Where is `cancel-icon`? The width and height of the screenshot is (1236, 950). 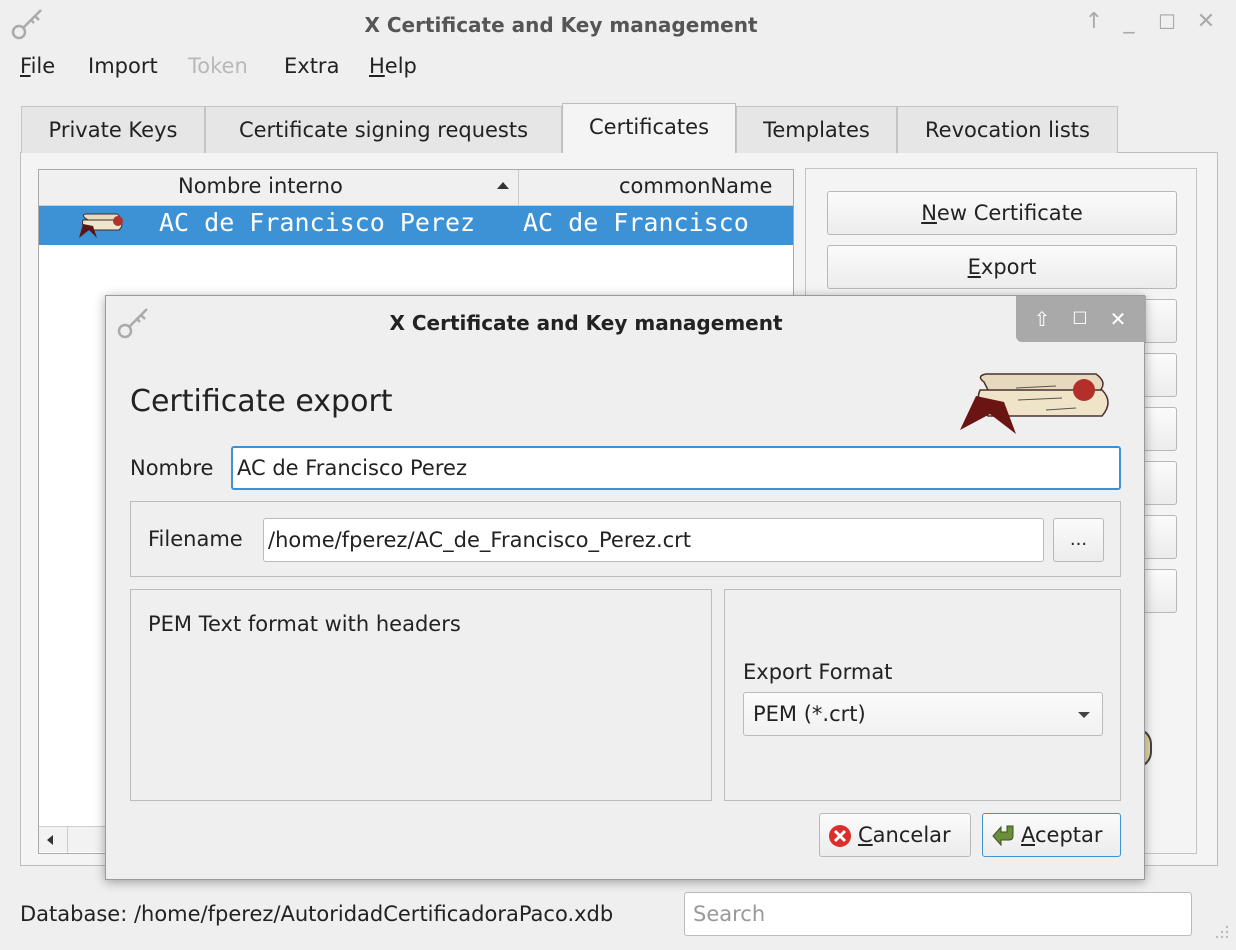
cancel-icon is located at coordinates (840, 836).